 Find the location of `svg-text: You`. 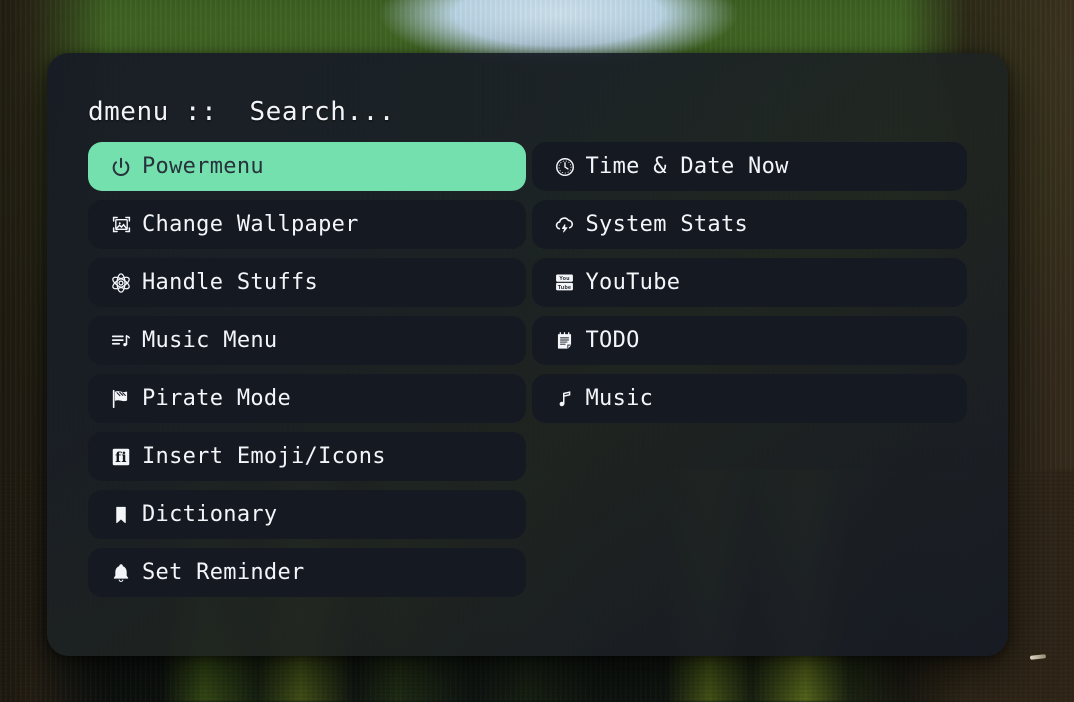

svg-text: You is located at coordinates (564, 279).